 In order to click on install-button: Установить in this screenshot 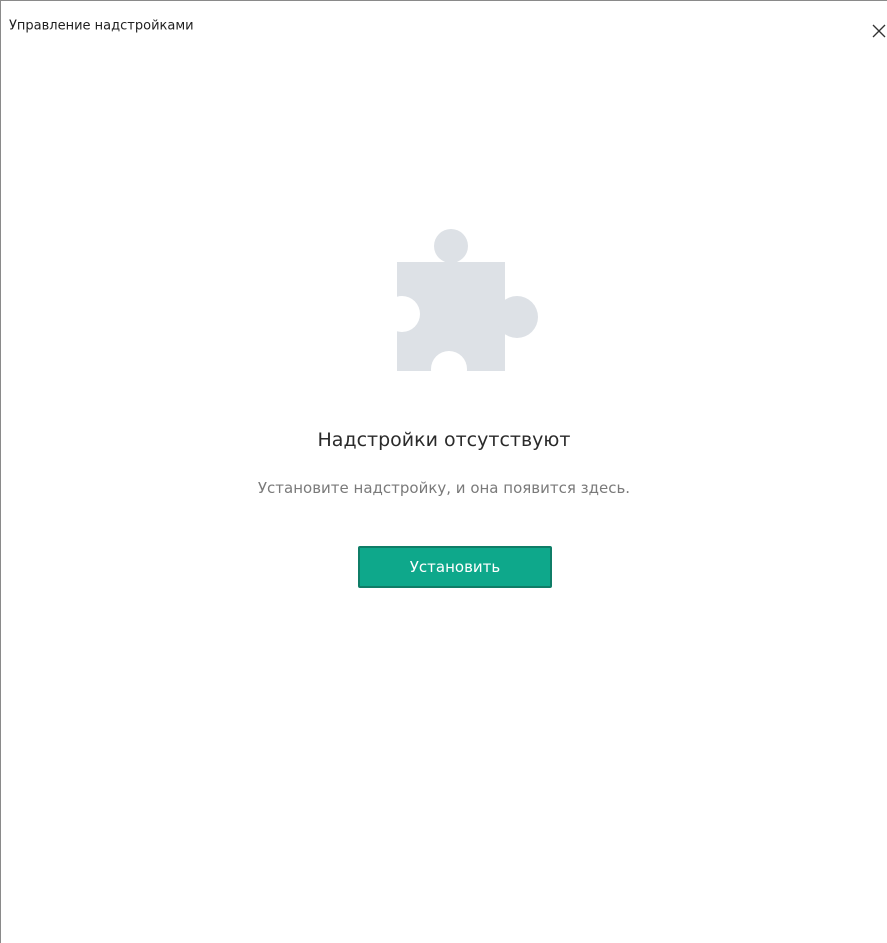, I will do `click(455, 567)`.